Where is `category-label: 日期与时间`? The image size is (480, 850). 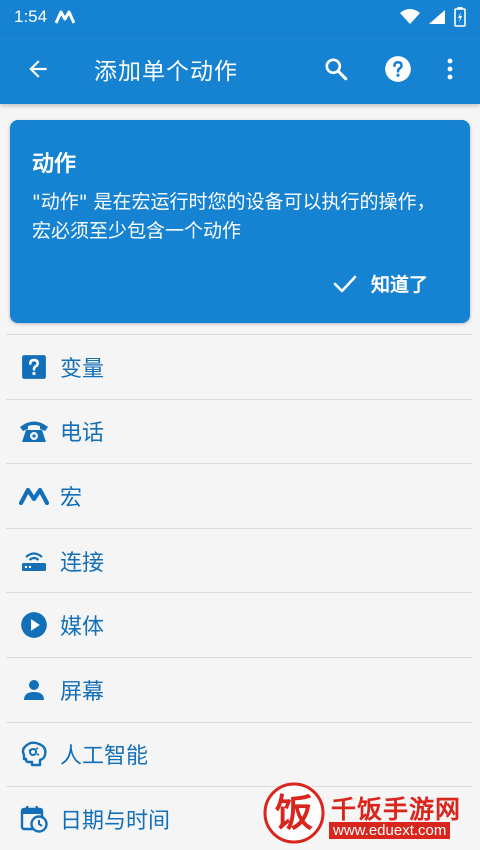
category-label: 日期与时间 is located at coordinates (115, 821).